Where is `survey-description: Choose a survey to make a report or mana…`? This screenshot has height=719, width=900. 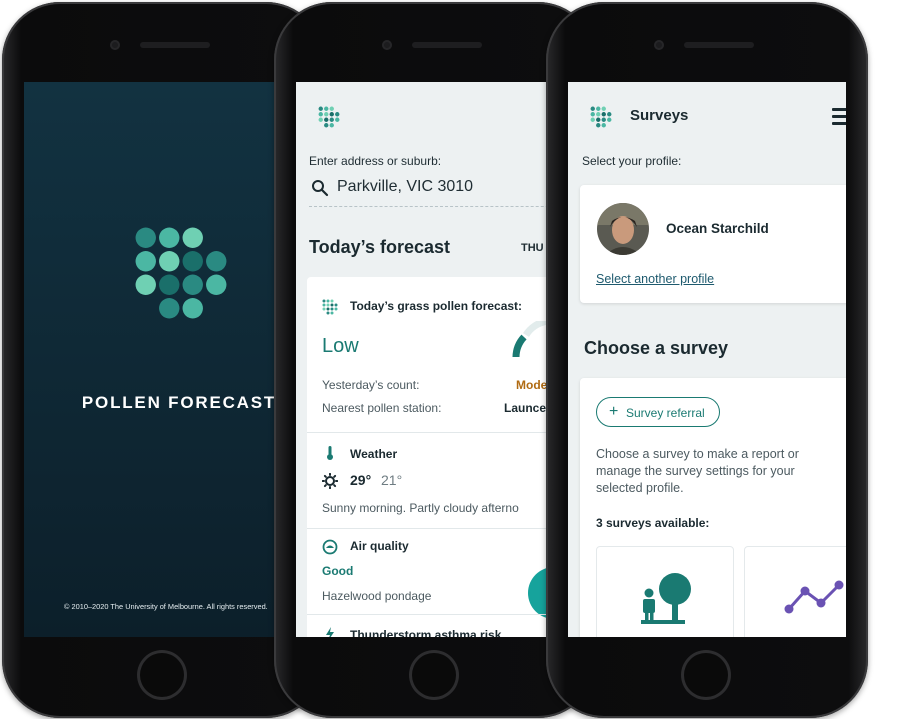 survey-description: Choose a survey to make a report or mana… is located at coordinates (697, 471).